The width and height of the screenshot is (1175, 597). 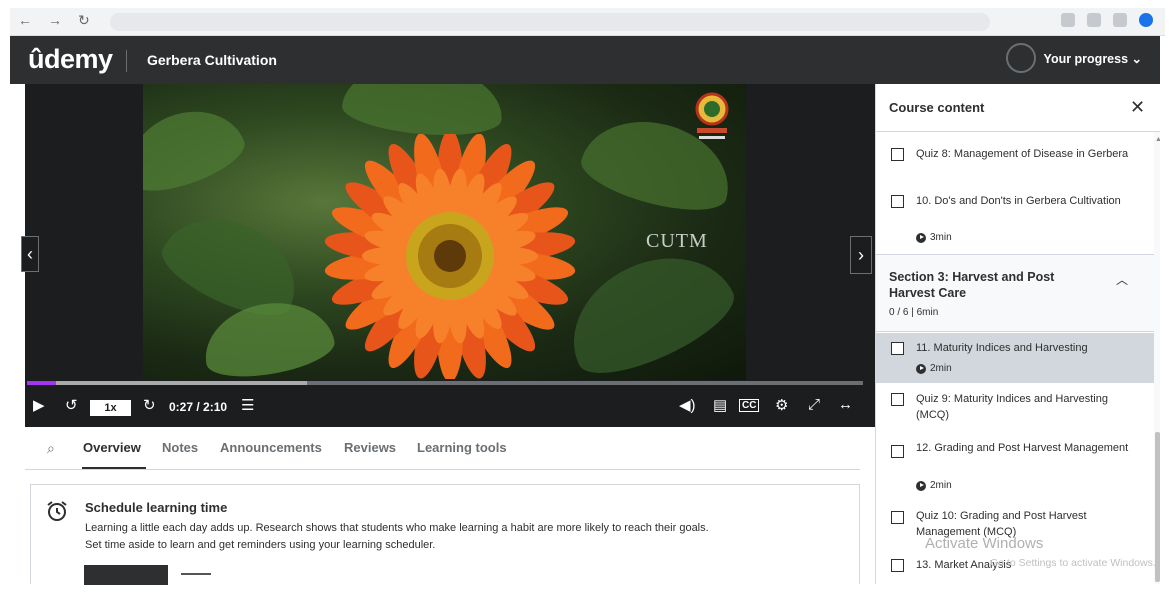 What do you see at coordinates (198, 407) in the screenshot?
I see `video-time: 0:27 / 2:10` at bounding box center [198, 407].